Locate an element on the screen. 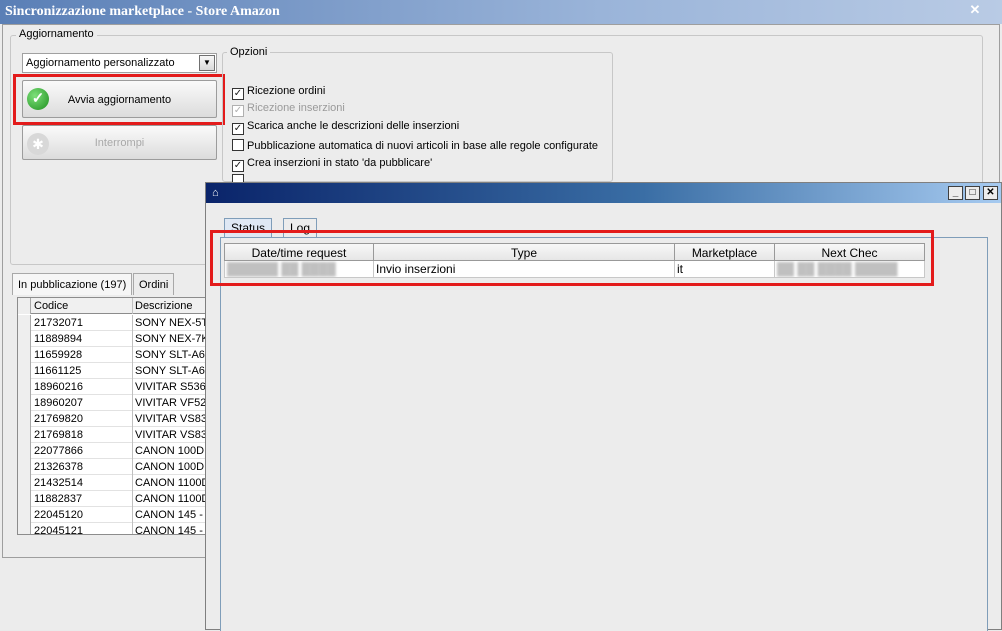 The image size is (1002, 631). cell-codice: 11882837 is located at coordinates (82, 499).